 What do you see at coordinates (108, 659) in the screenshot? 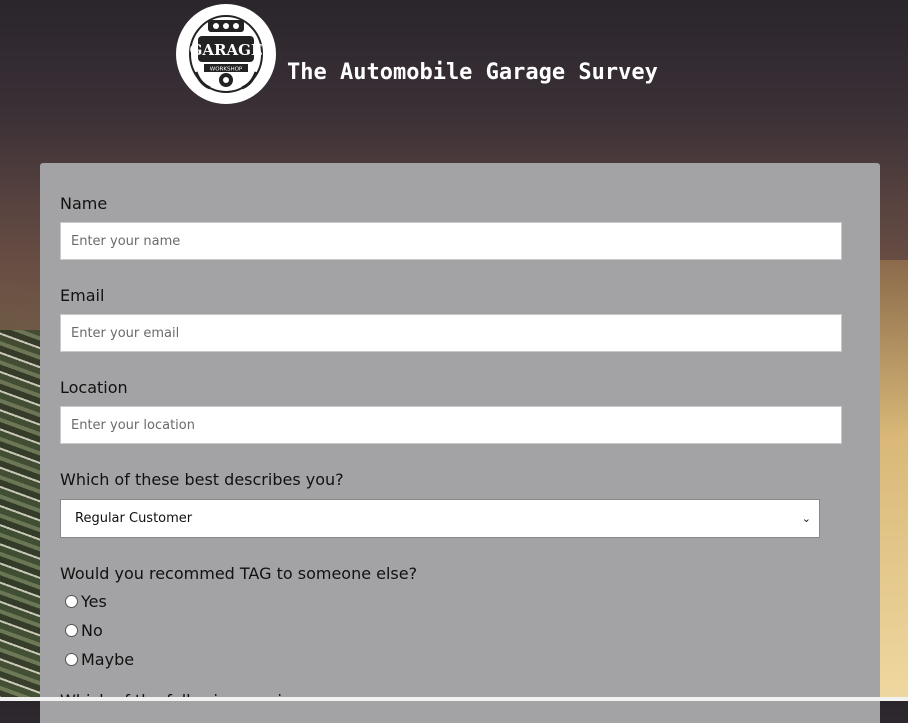
I see `radio-label: Maybe` at bounding box center [108, 659].